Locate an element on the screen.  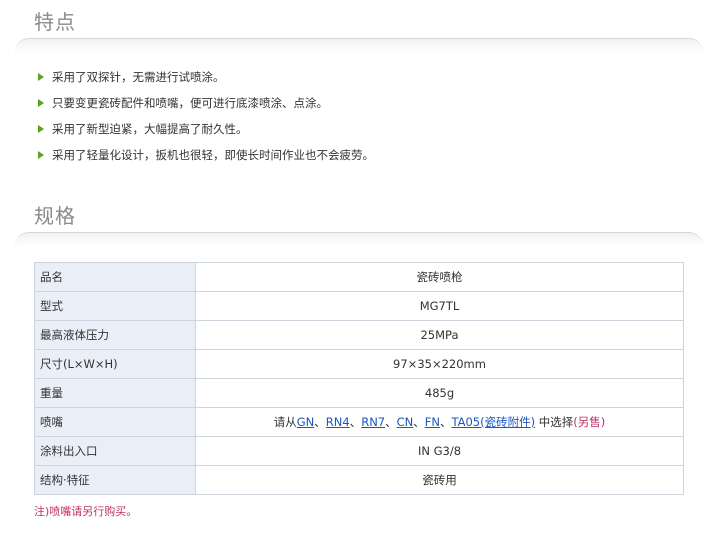
sold-separately-note: (另售) is located at coordinates (589, 422).